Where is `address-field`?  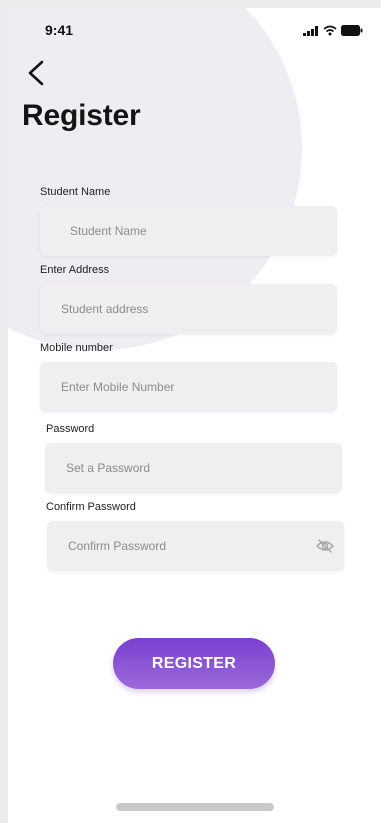 address-field is located at coordinates (188, 309).